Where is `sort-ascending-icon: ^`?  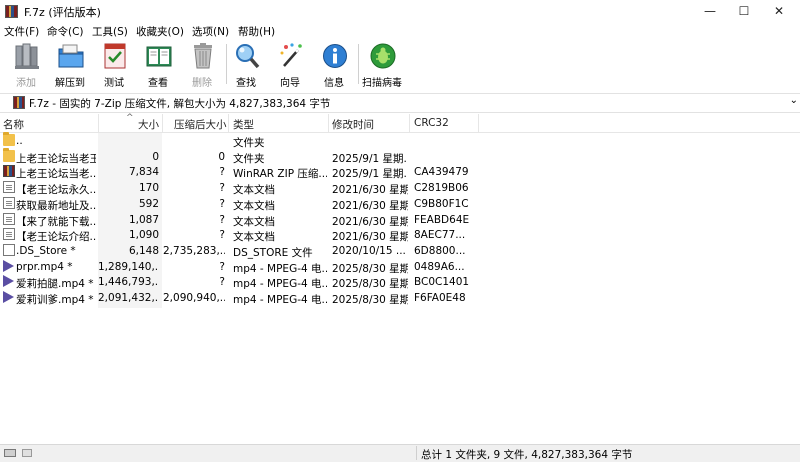 sort-ascending-icon: ^ is located at coordinates (130, 118).